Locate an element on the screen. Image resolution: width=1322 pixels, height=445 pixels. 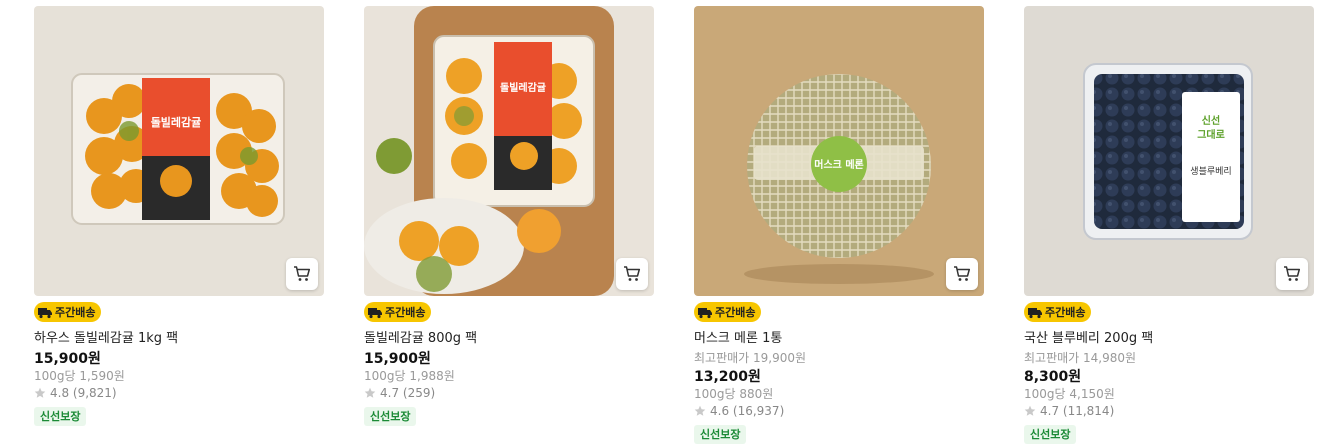
unit-price: 100g당 1,988원 is located at coordinates (409, 376).